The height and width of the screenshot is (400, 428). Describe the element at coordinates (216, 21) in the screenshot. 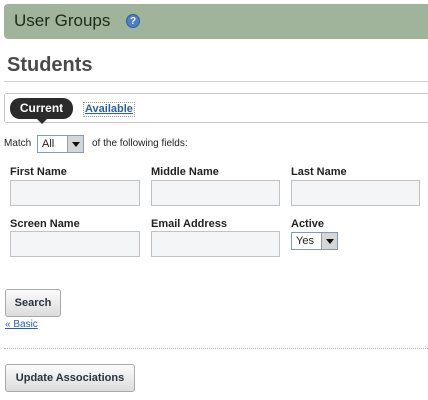

I see `portlet-header: User Groups ?` at that location.